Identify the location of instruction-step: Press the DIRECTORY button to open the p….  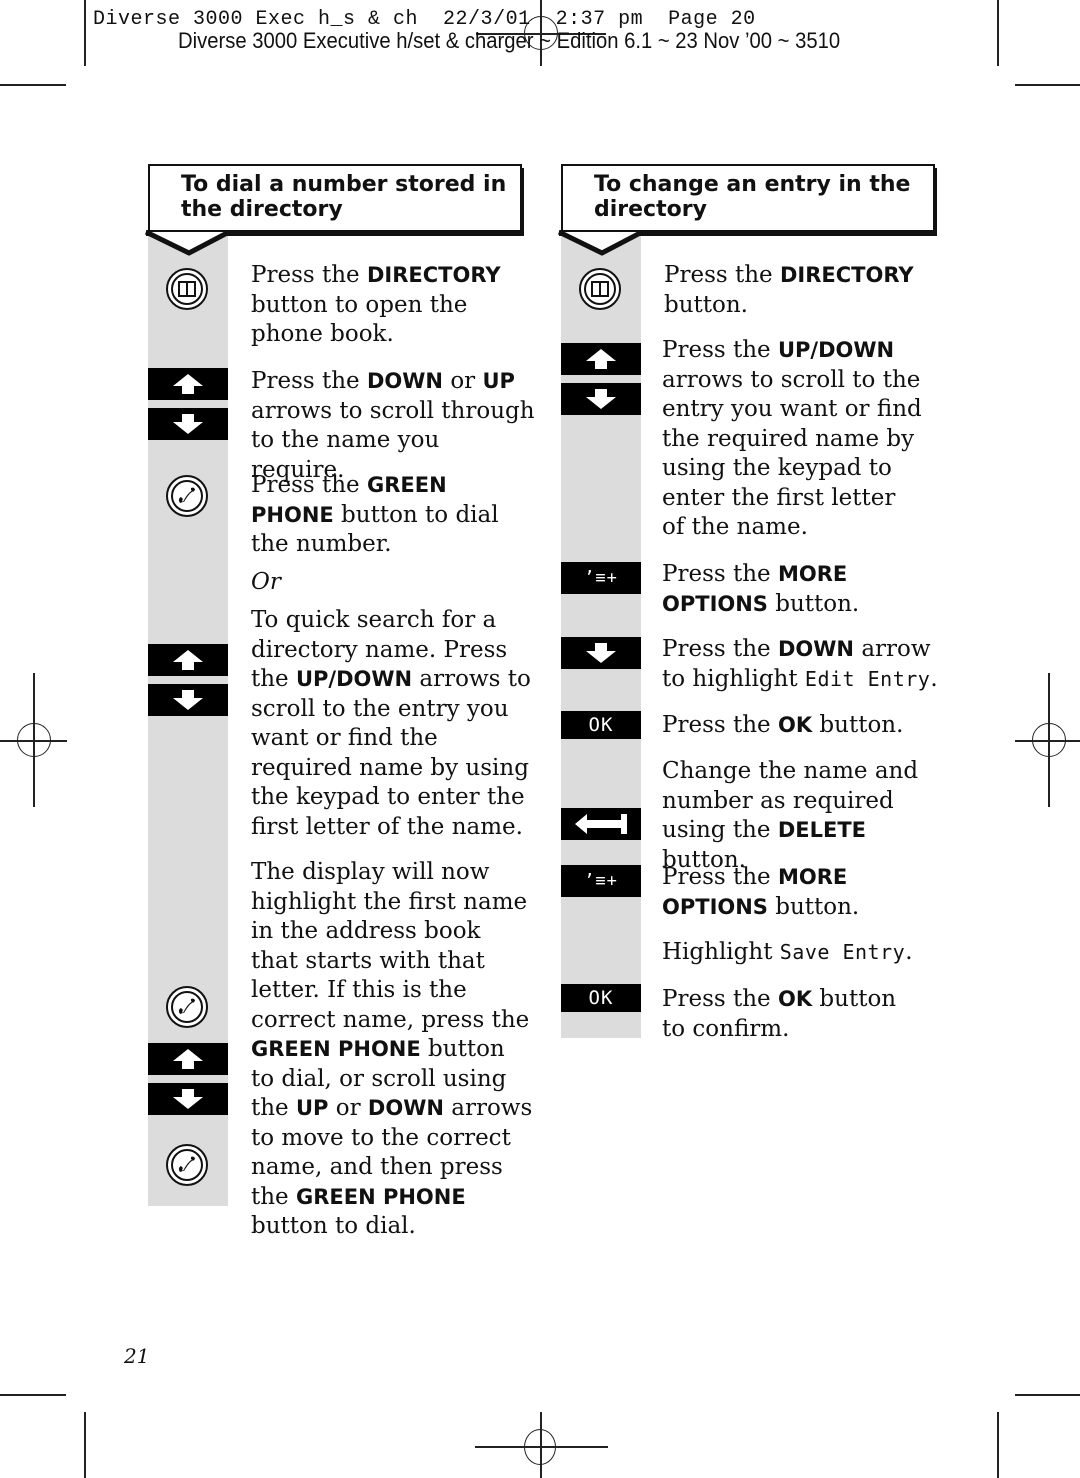
(376, 304).